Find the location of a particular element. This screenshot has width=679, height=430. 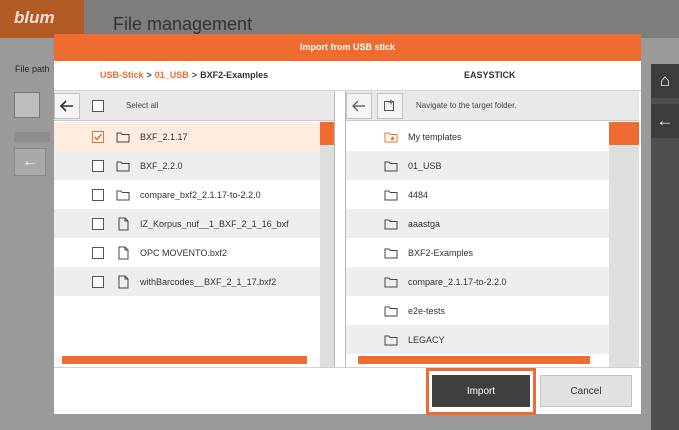

back-button is located at coordinates (67, 106).